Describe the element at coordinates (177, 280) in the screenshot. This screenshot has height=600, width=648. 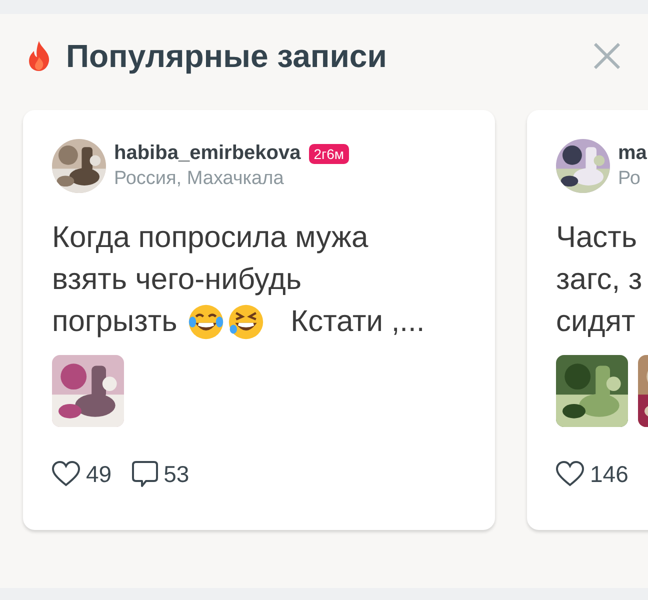
I see `post-text: взять чего-нибудь` at that location.